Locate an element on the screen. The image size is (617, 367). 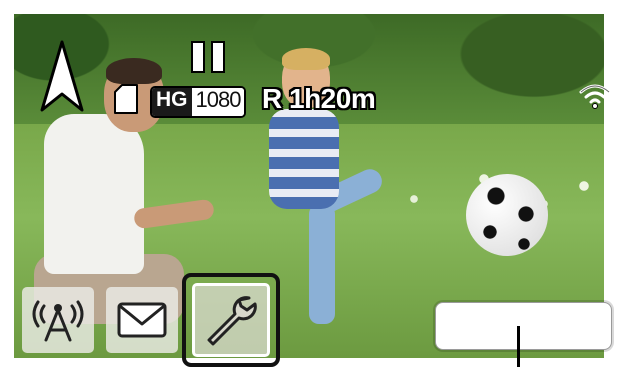
settings-button-highlight is located at coordinates (231, 320).